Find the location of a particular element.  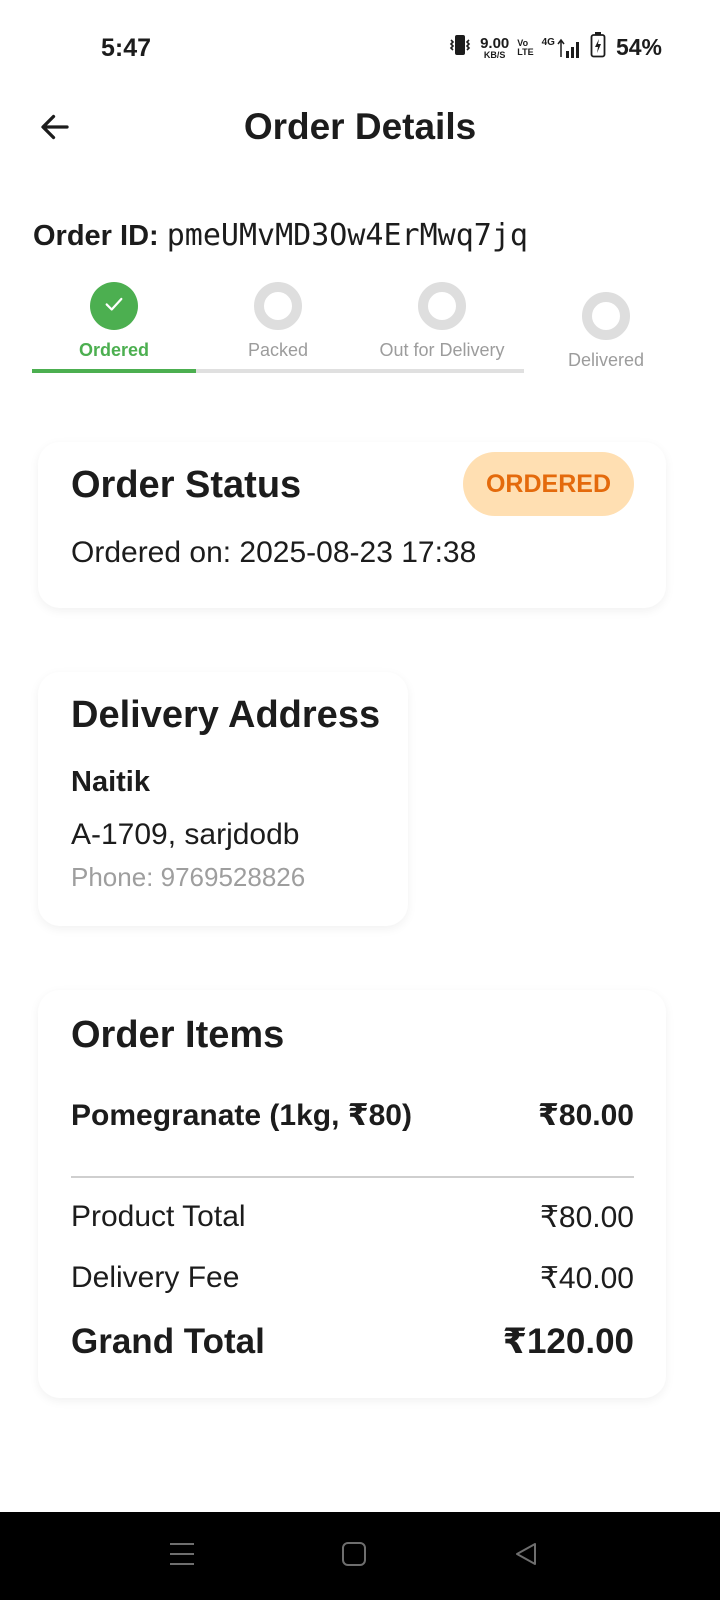

triangle-back-icon is located at coordinates (526, 1556).